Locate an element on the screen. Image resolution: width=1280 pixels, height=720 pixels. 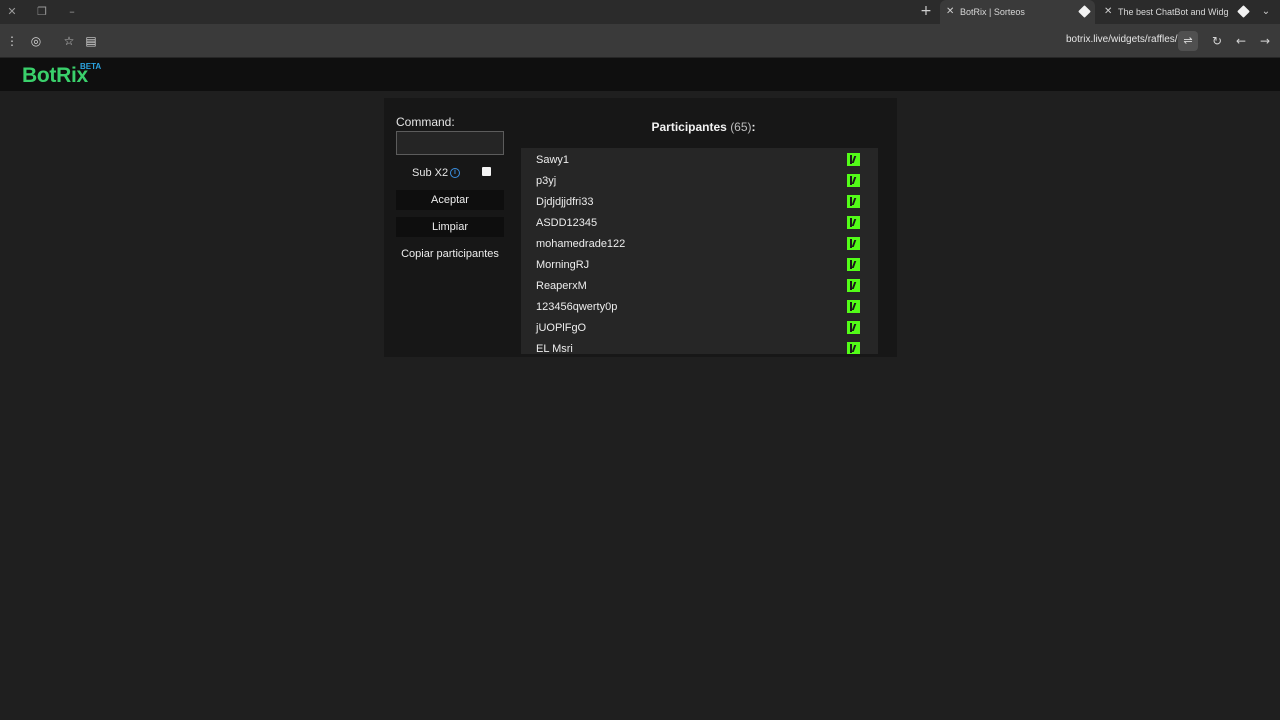
profile-icon: ◎ is located at coordinates (36, 41).